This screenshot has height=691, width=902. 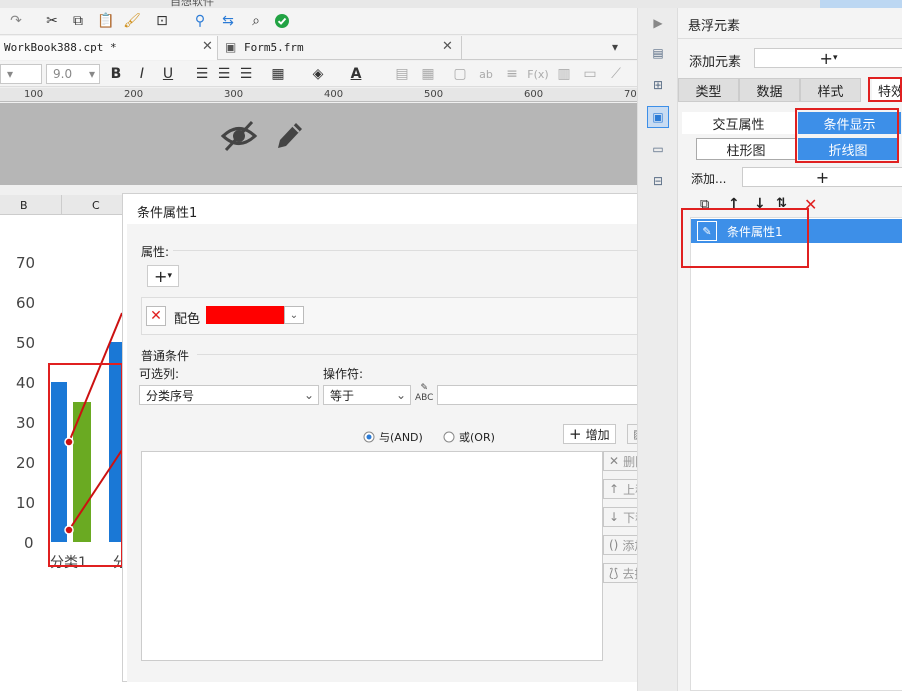 What do you see at coordinates (615, 47) in the screenshot?
I see `tab-menu-icon: ▾` at bounding box center [615, 47].